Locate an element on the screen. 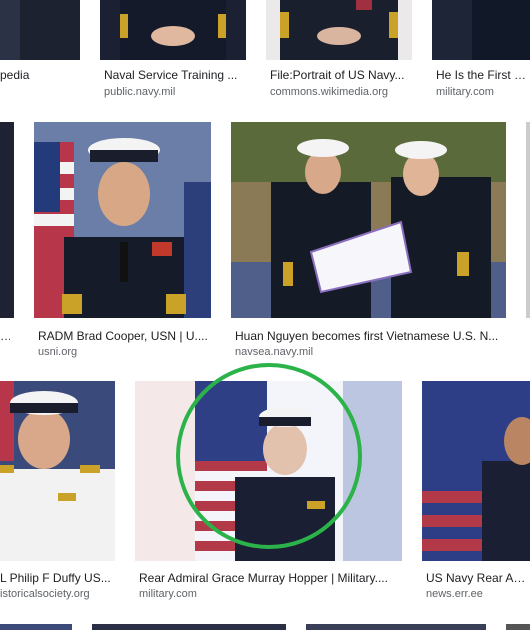 This screenshot has width=530, height=630. result-source-3: military.com is located at coordinates (465, 92).